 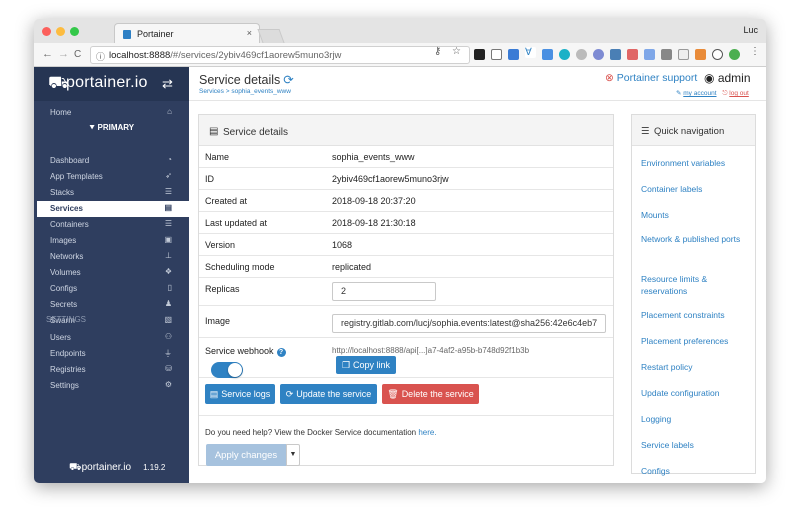 What do you see at coordinates (256, 132) in the screenshot?
I see `panel-title: Service details` at bounding box center [256, 132].